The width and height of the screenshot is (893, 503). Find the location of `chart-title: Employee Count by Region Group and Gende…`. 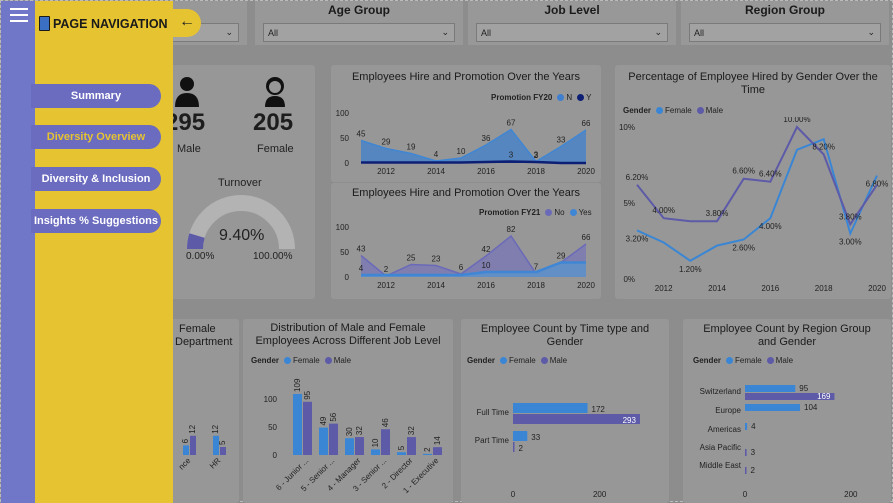

chart-title: Employee Count by Region Group and Gende… is located at coordinates (787, 335).